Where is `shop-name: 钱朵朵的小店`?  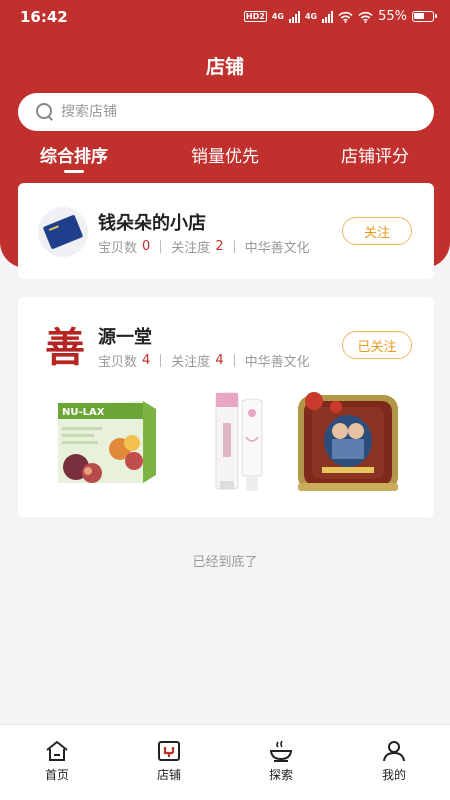 shop-name: 钱朵朵的小店 is located at coordinates (152, 223).